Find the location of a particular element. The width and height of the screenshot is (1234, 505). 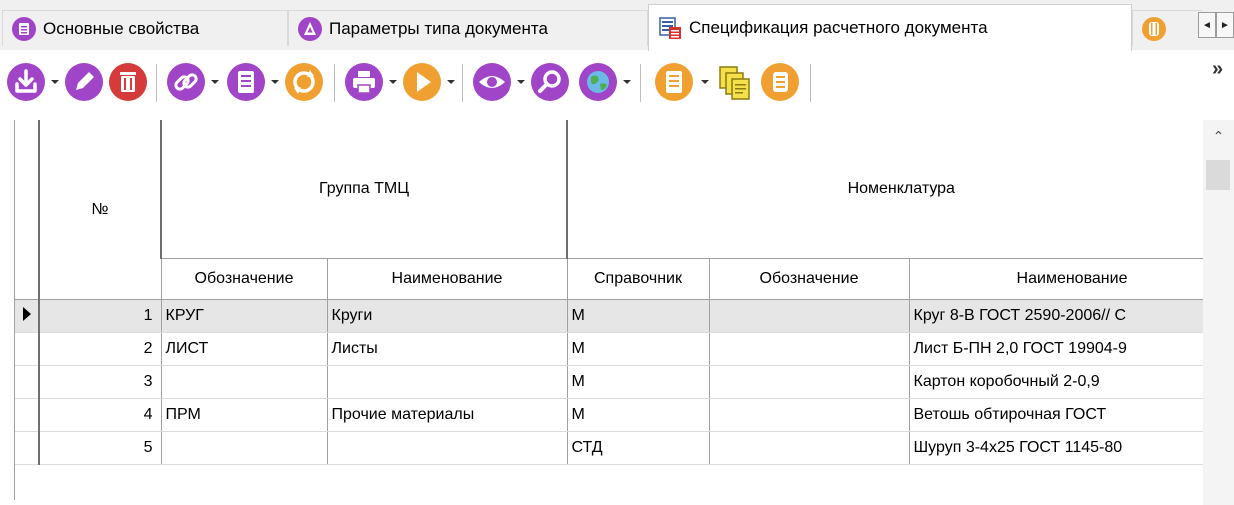

cell-nom-name: Шуруп 3-4х25 ГОСТ 1145-80 is located at coordinates (1055, 448).